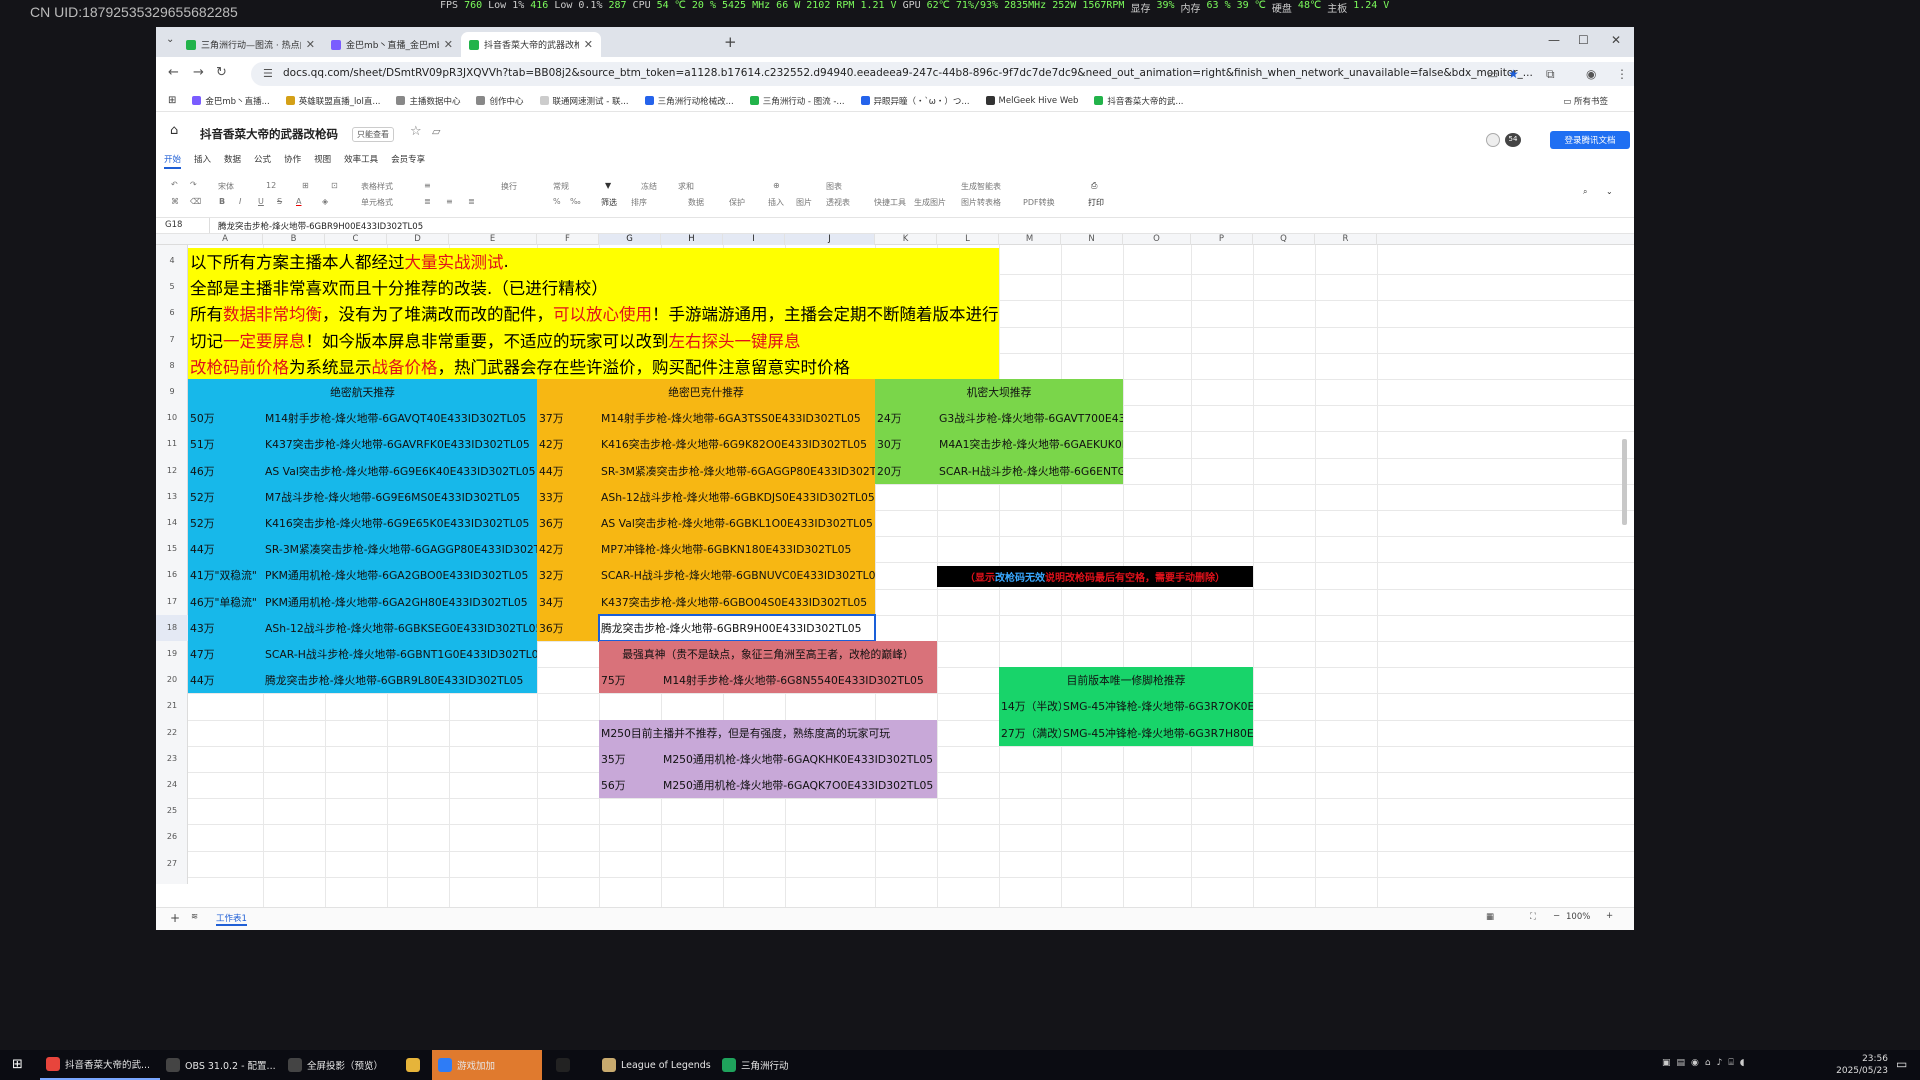  I want to click on browser-tab: 抖音香菜大帝的武器改枪码 ✕, so click(531, 44).